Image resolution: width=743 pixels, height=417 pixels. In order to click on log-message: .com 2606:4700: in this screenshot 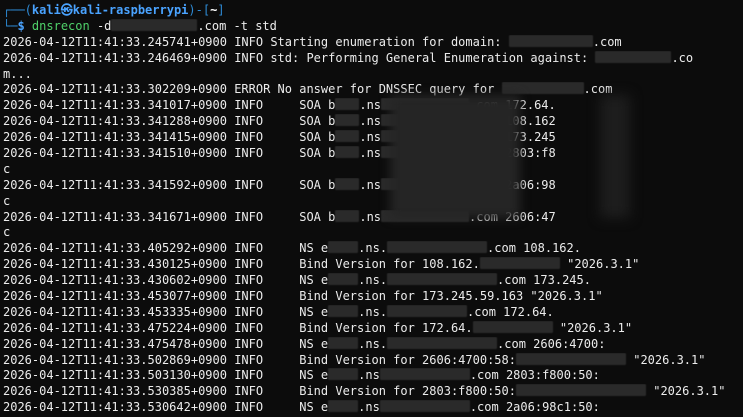, I will do `click(551, 343)`.